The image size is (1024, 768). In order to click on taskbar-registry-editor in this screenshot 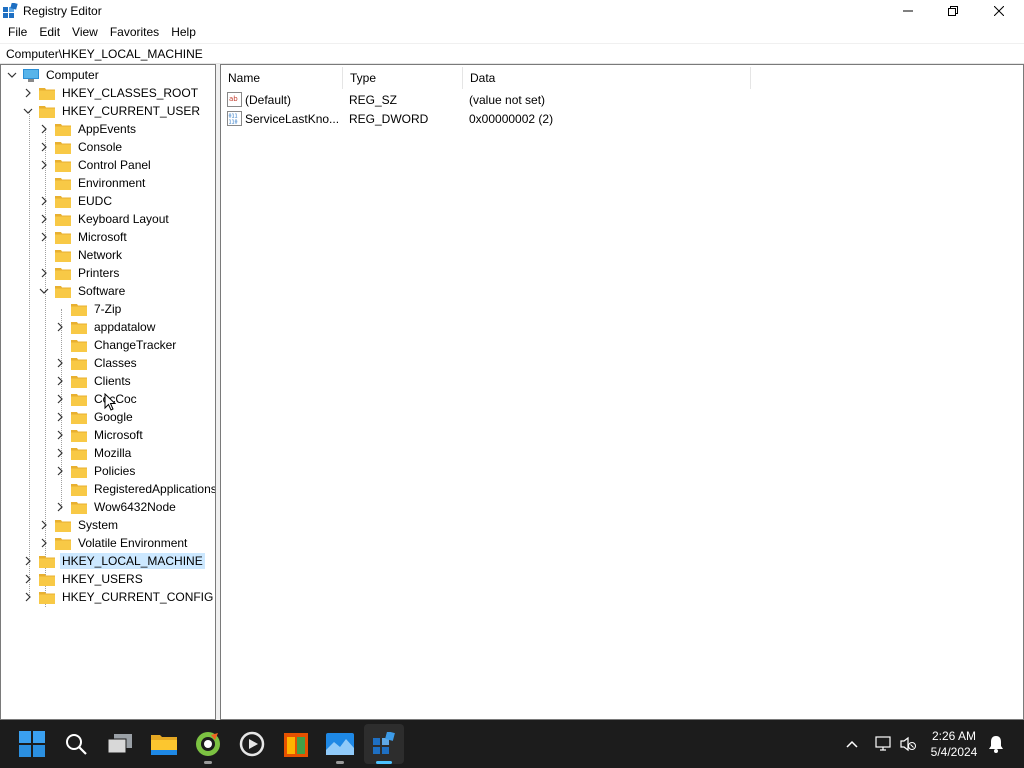, I will do `click(384, 746)`.